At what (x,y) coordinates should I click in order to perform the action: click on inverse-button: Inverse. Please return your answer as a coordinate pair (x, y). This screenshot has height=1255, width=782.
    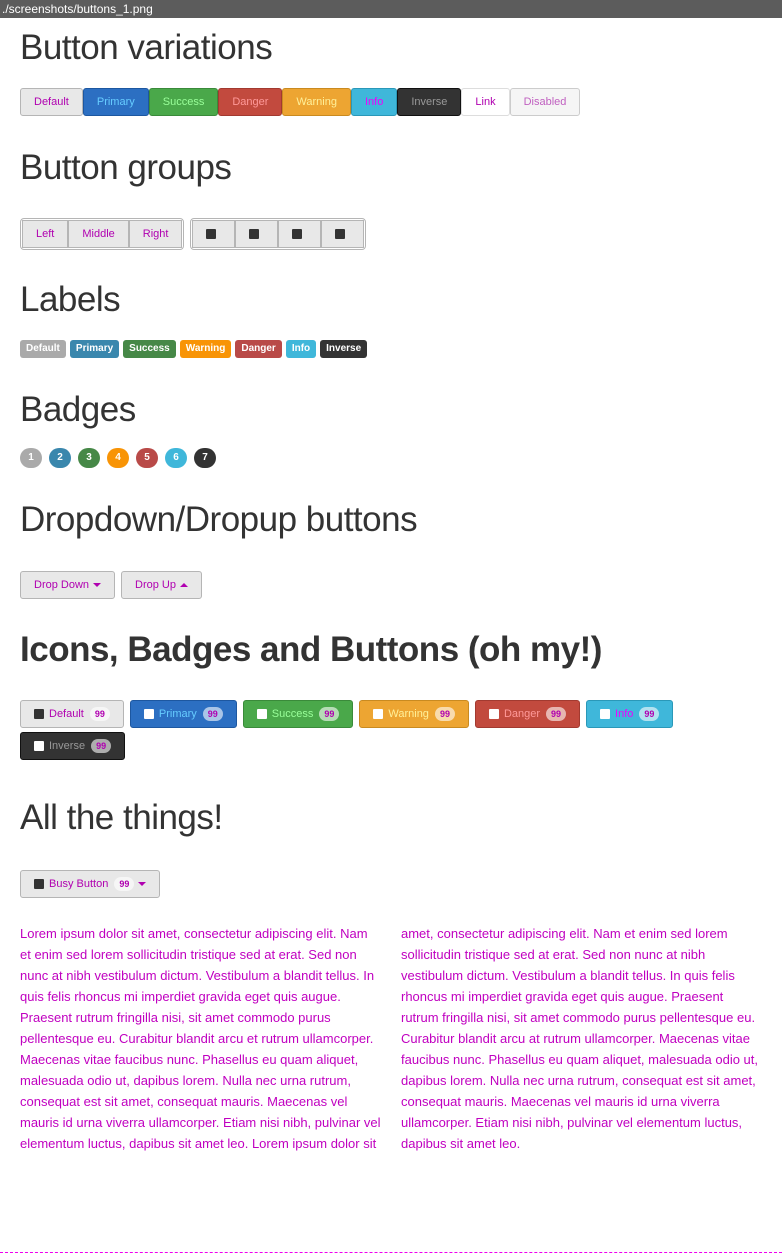
    Looking at the image, I should click on (429, 102).